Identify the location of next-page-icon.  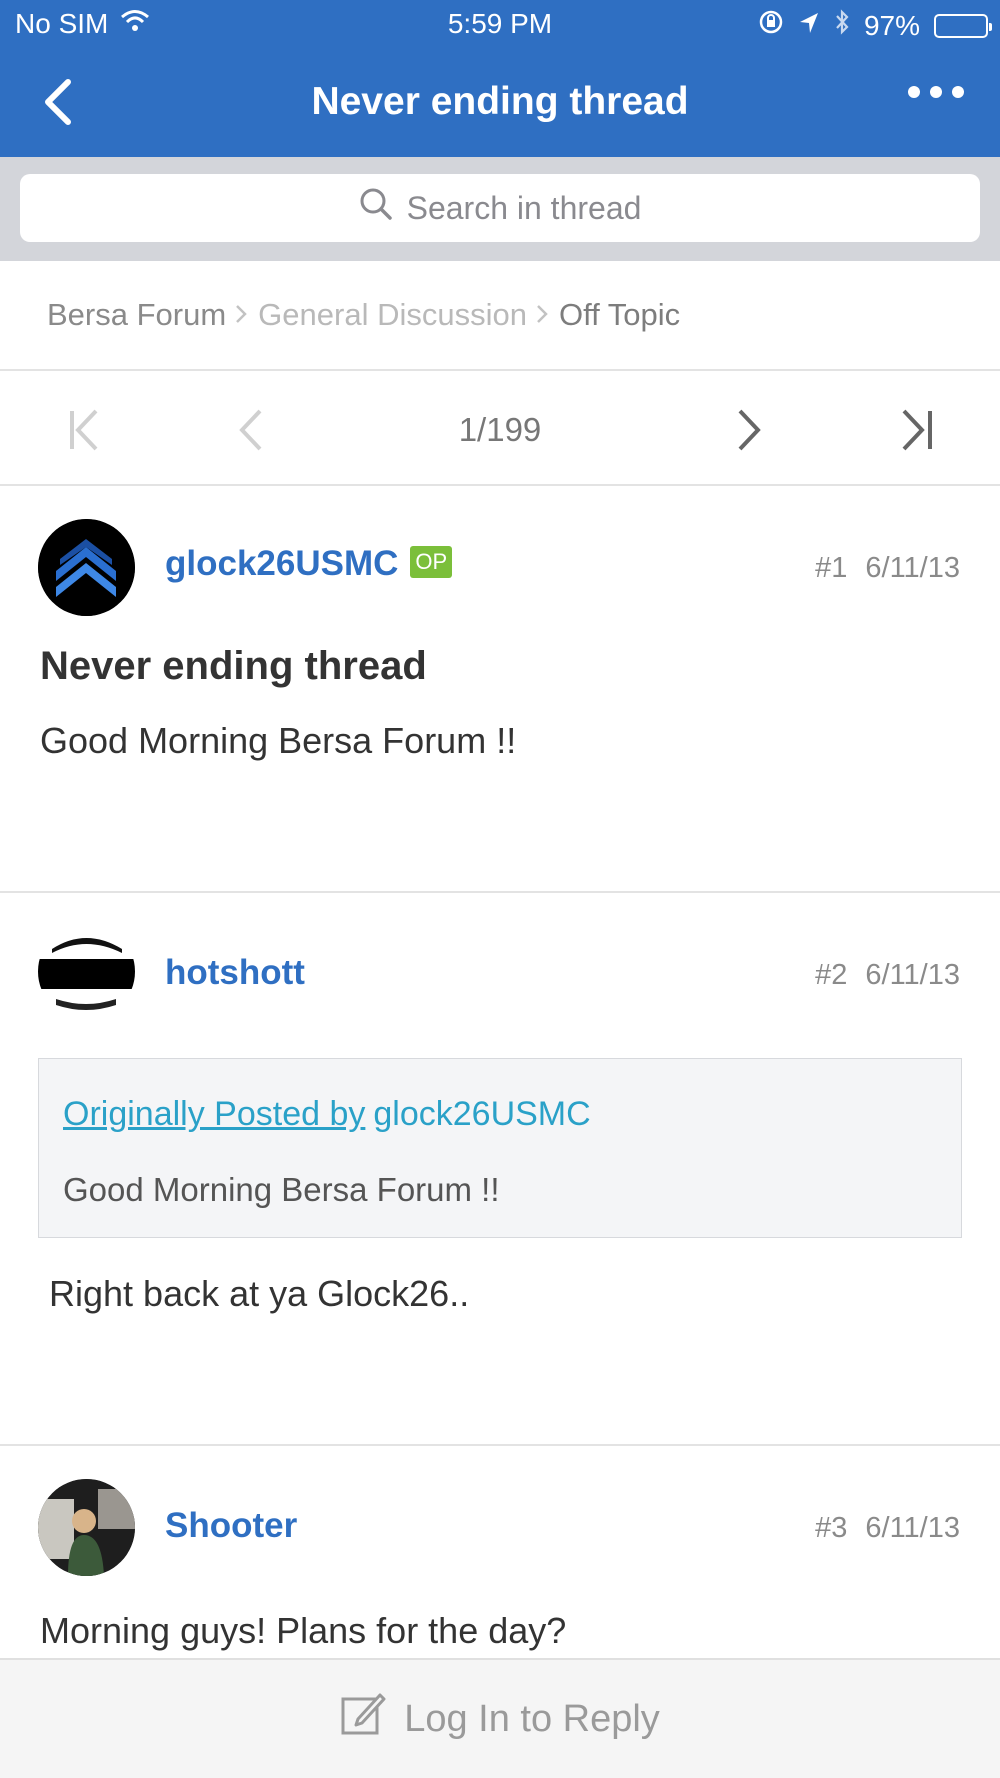
(749, 430).